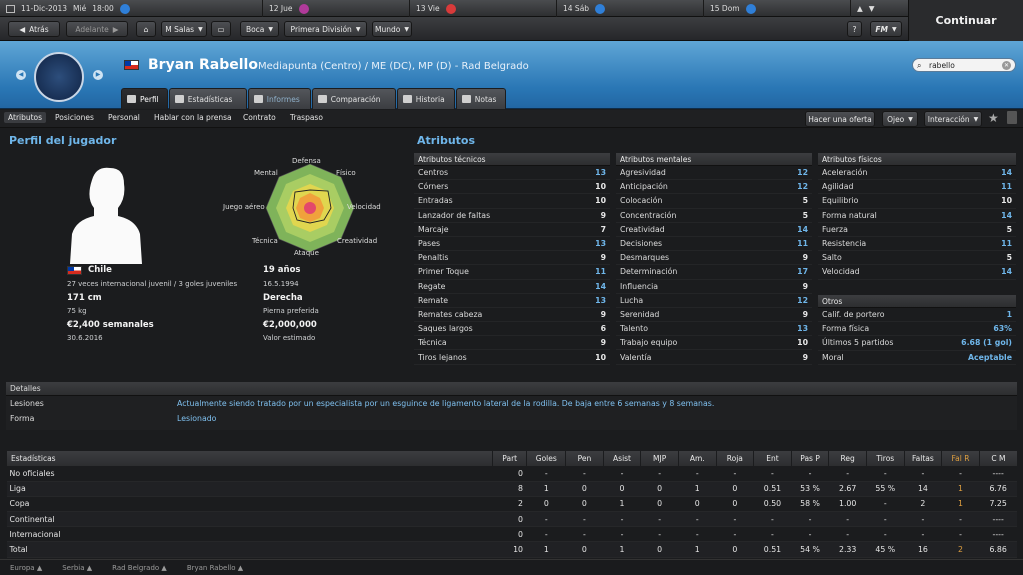 The width and height of the screenshot is (1023, 575). Describe the element at coordinates (512, 272) in the screenshot. I see `attribute-row: Primer Toque 11` at that location.